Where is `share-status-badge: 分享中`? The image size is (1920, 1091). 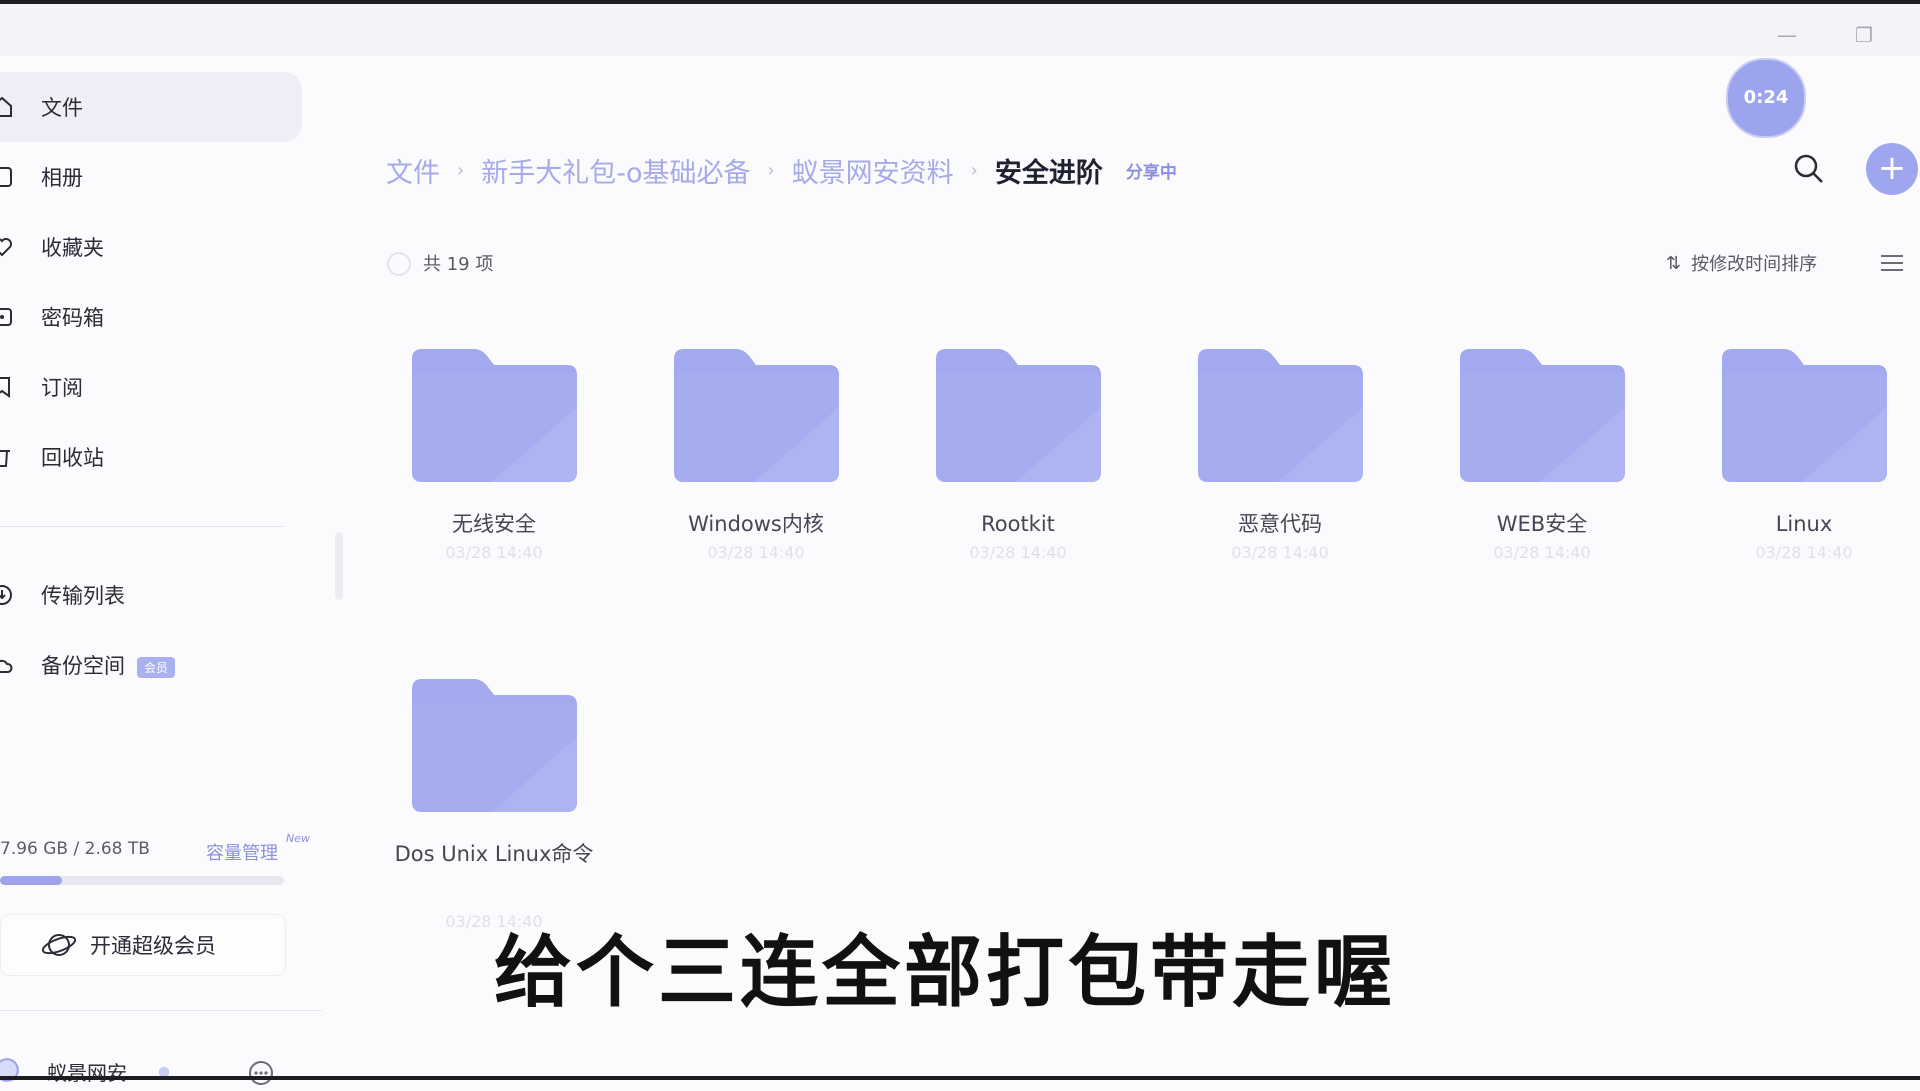 share-status-badge: 分享中 is located at coordinates (1151, 172).